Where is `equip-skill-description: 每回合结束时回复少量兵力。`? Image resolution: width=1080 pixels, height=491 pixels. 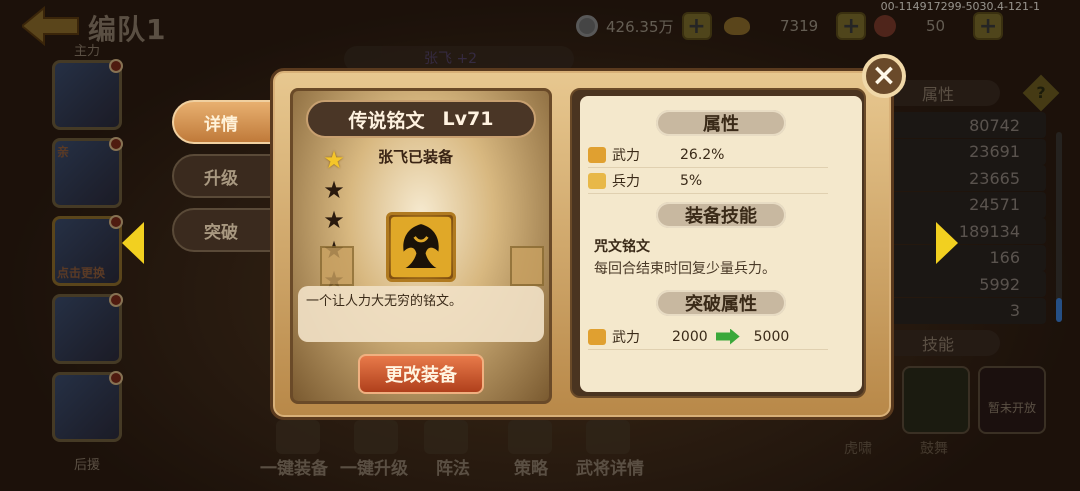 equip-skill-description: 每回合结束时回复少量兵力。 is located at coordinates (685, 269).